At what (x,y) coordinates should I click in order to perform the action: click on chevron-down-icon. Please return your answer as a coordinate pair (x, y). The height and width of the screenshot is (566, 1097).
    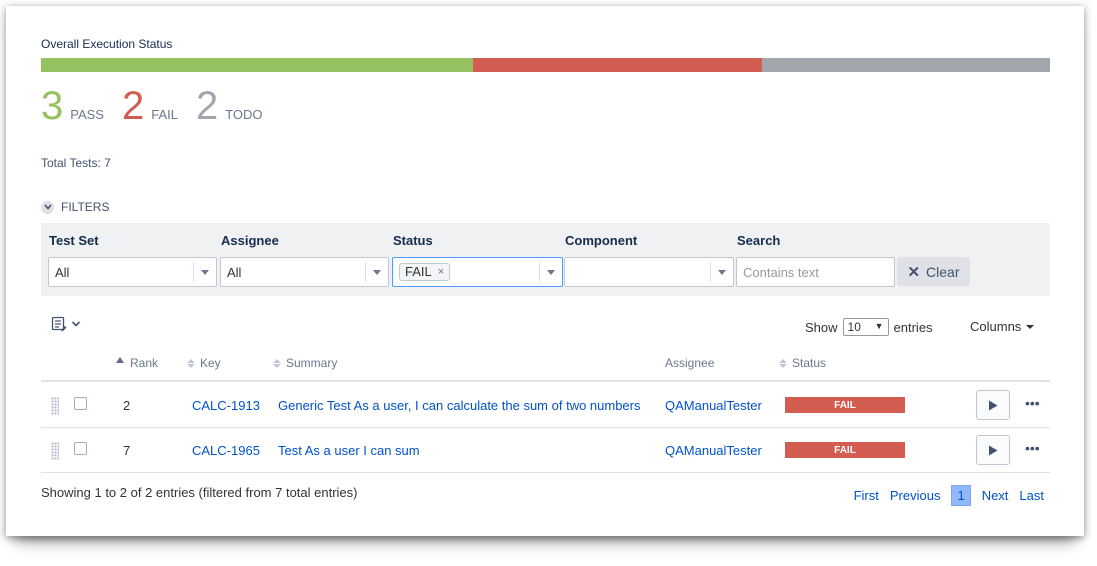
    Looking at the image, I should click on (76, 324).